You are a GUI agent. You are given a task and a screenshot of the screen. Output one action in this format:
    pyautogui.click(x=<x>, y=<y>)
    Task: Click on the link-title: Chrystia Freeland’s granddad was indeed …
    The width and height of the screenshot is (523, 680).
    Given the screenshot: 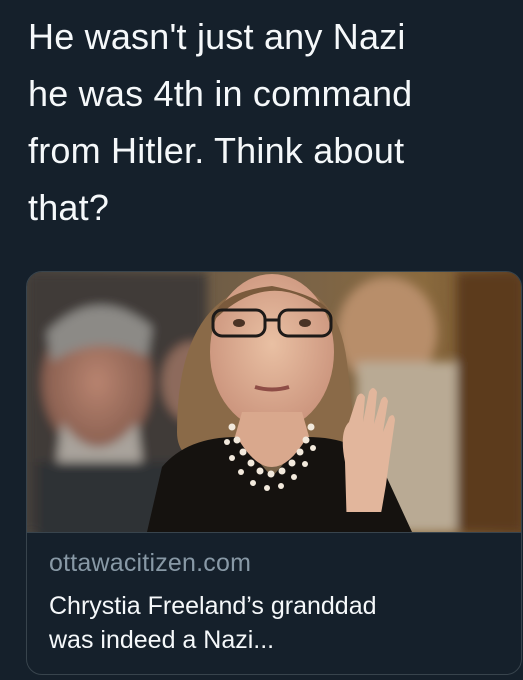 What is the action you would take?
    pyautogui.click(x=279, y=623)
    